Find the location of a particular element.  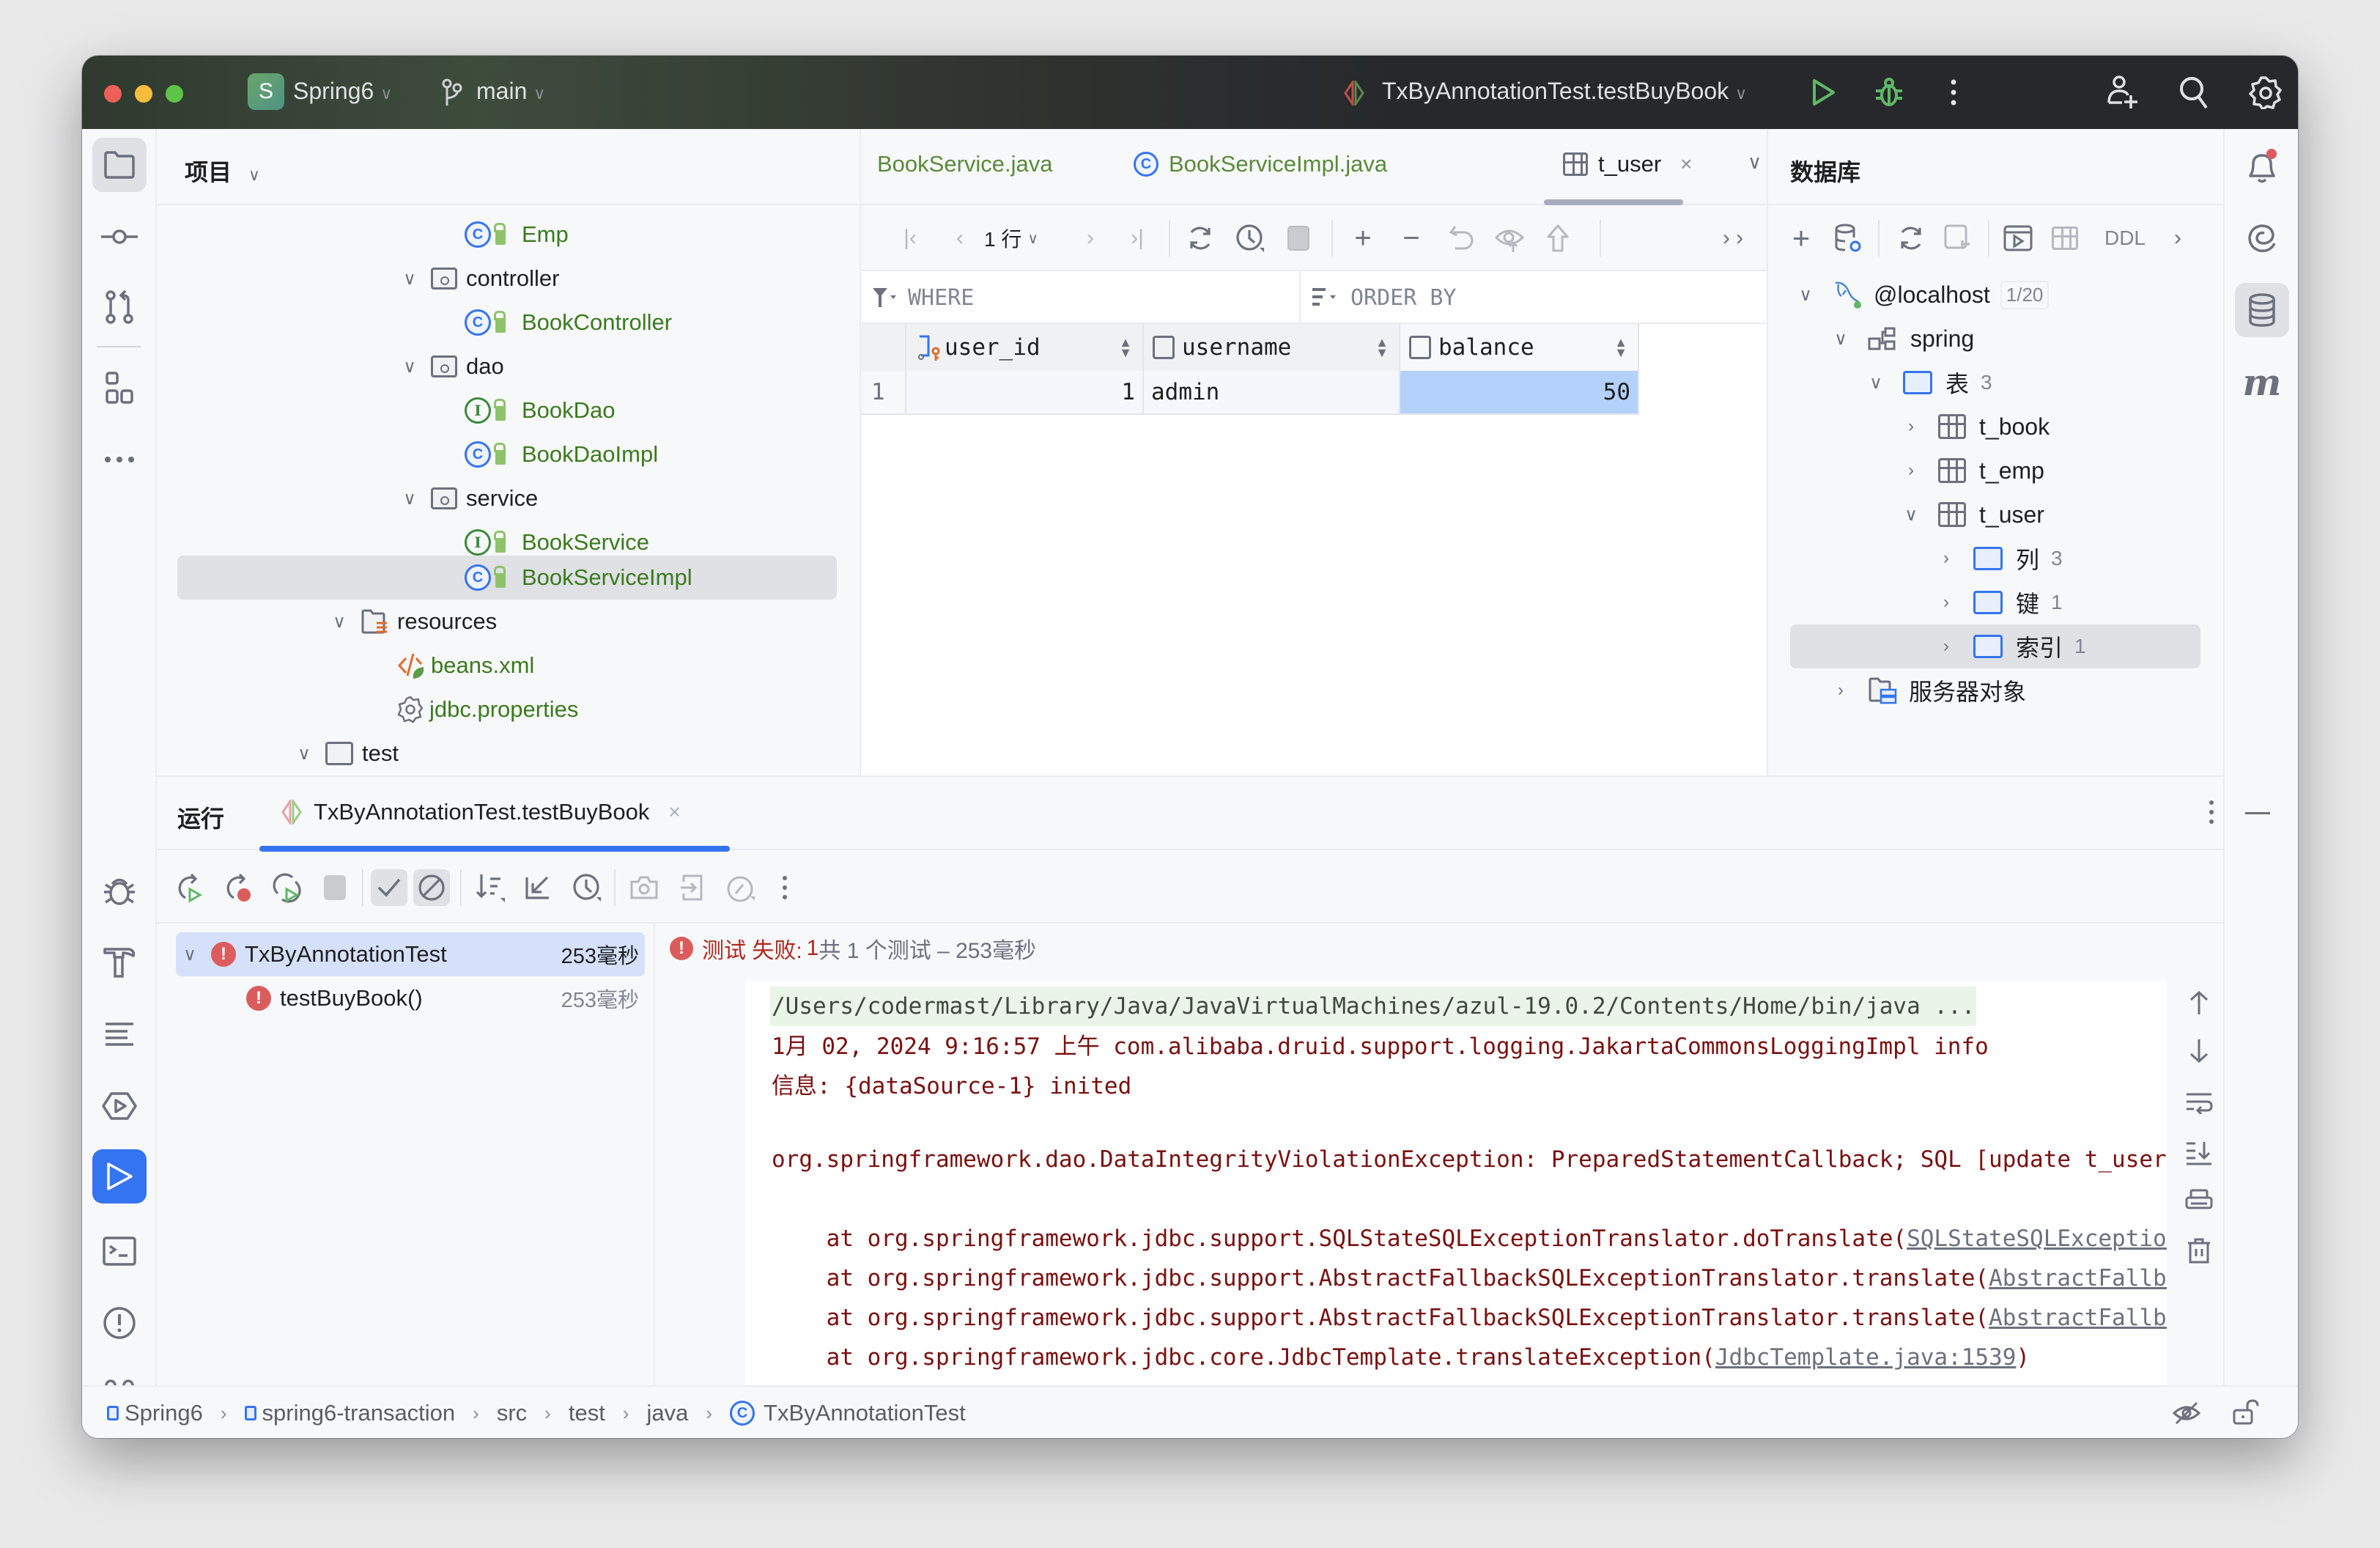

tabs-dropdown-button: ∨ is located at coordinates (1755, 162).